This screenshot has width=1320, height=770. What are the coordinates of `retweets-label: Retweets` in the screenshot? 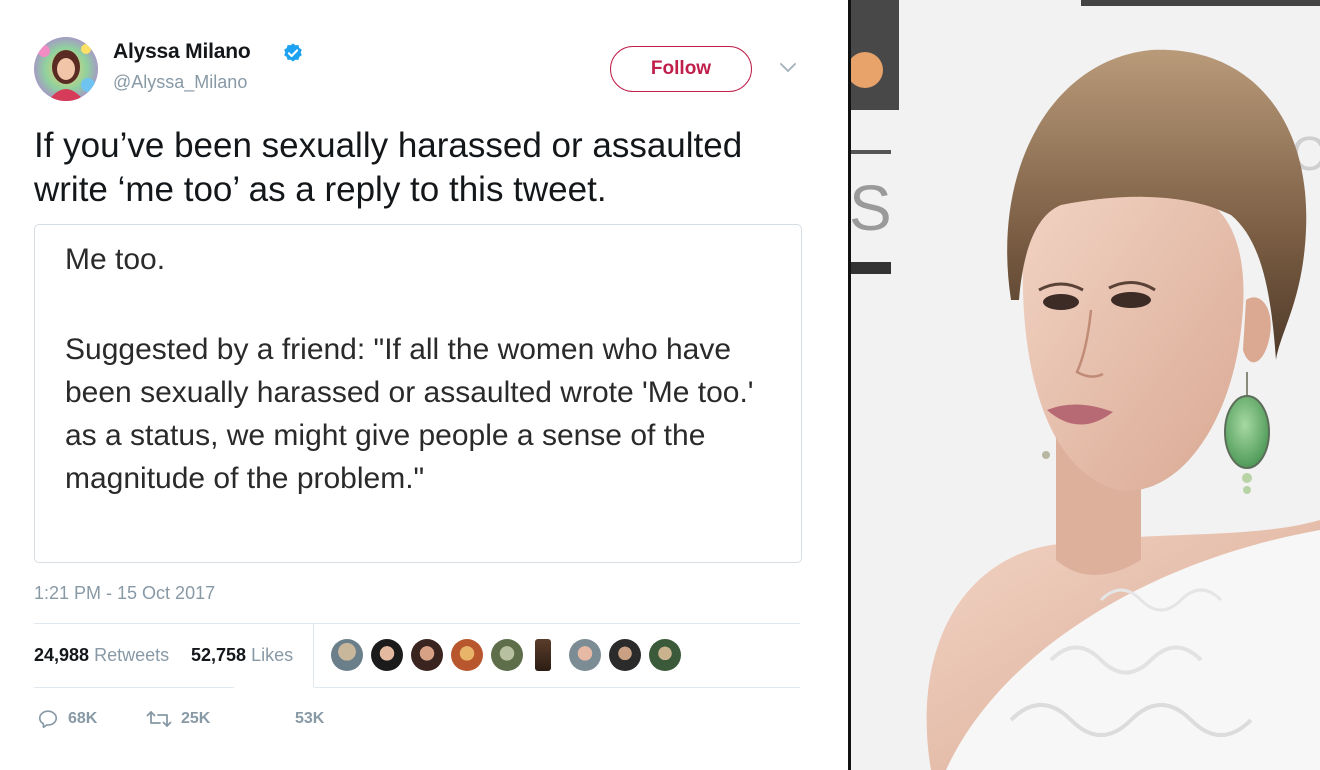 It's located at (132, 655).